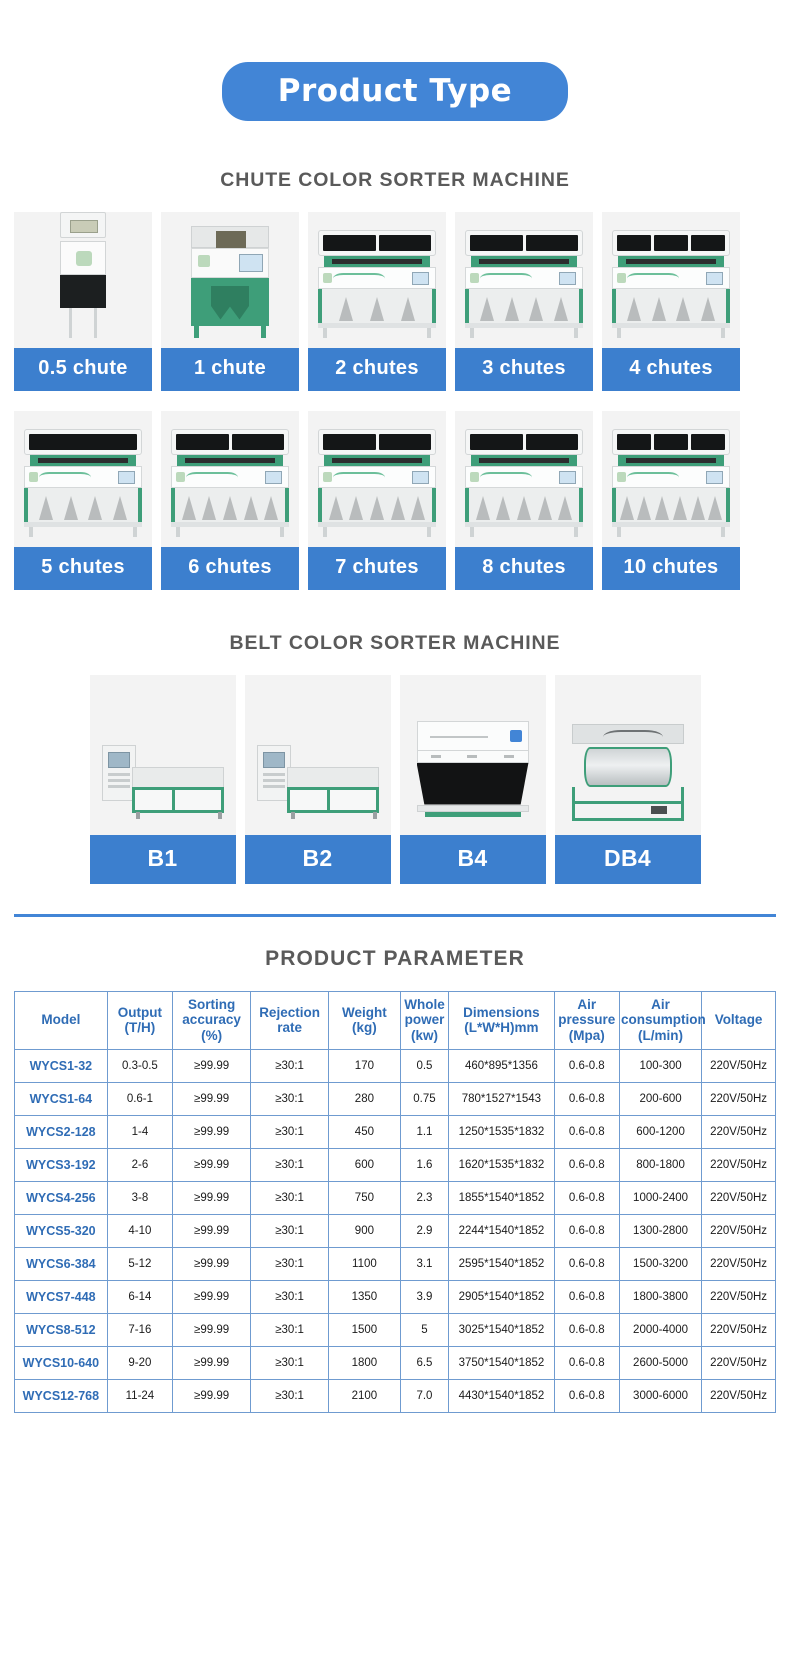 This screenshot has height=1654, width=790. Describe the element at coordinates (317, 779) in the screenshot. I see `product-card: B2` at that location.